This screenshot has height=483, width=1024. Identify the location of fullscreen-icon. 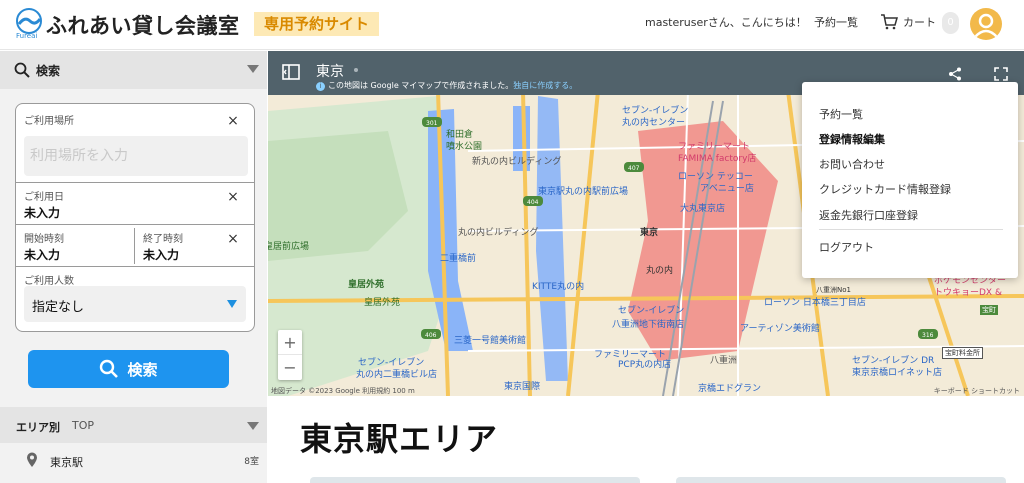
(1001, 74).